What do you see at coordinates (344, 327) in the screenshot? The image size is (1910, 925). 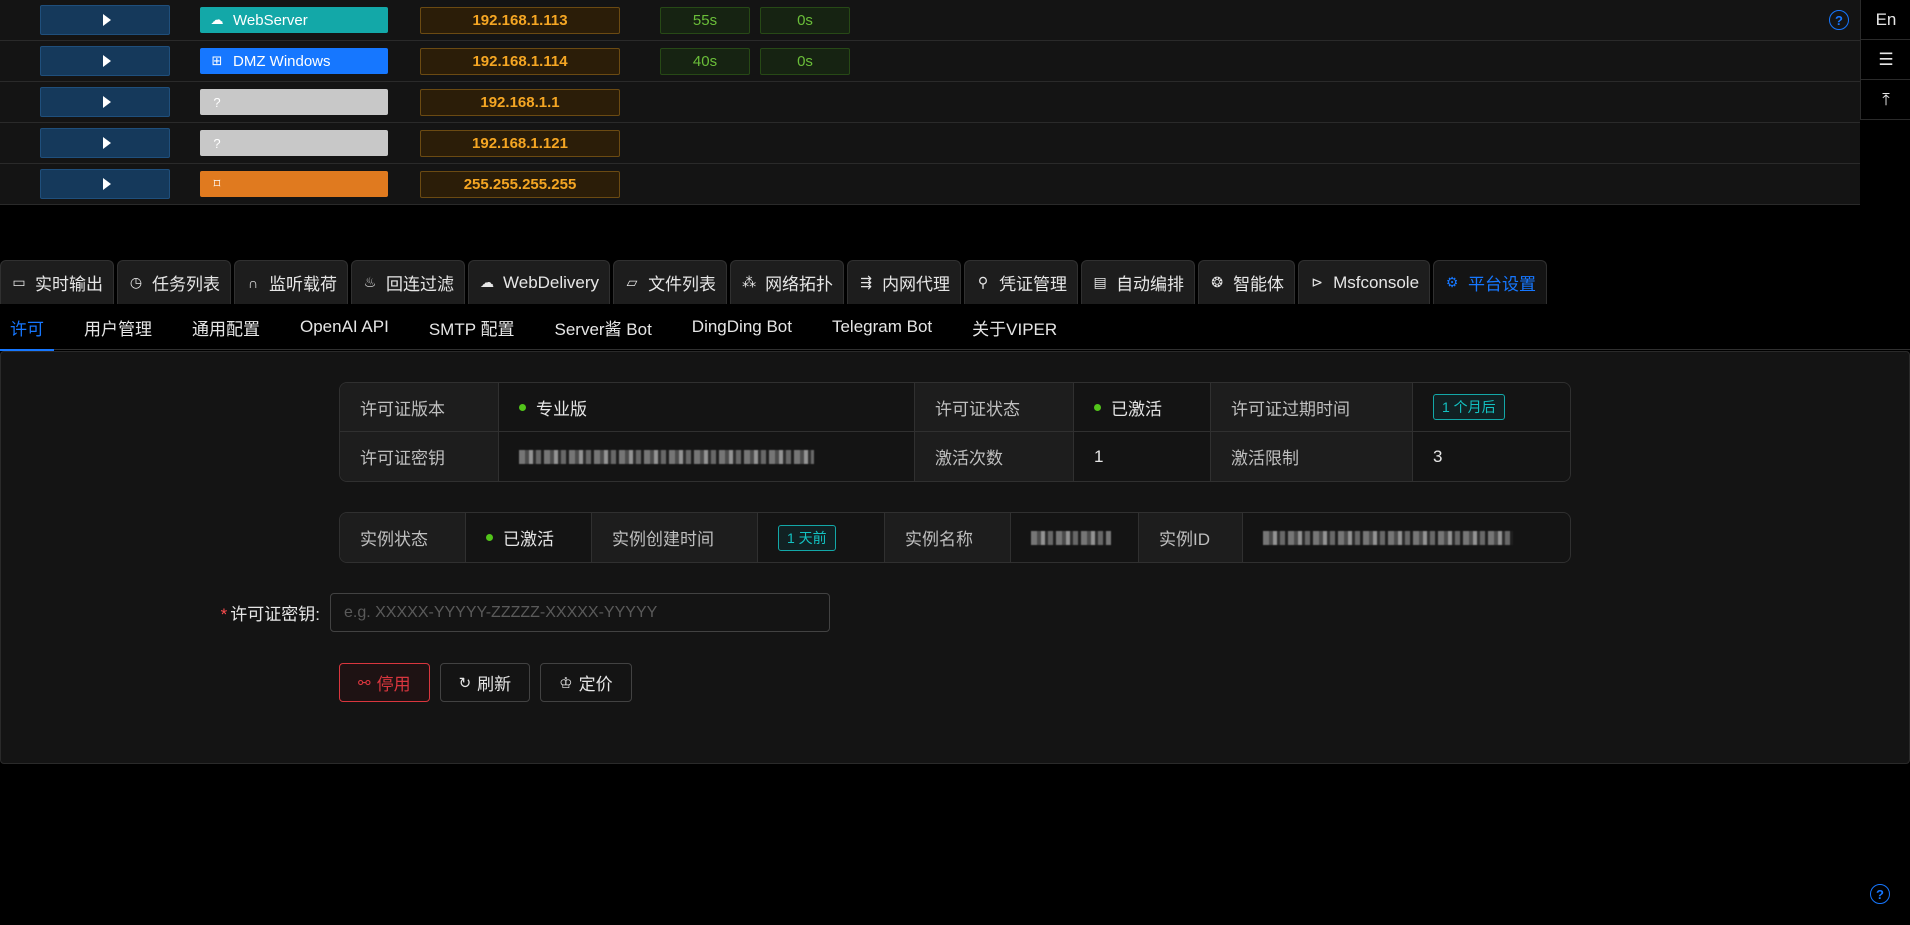 I see `subtab-openai-api: OpenAI API` at bounding box center [344, 327].